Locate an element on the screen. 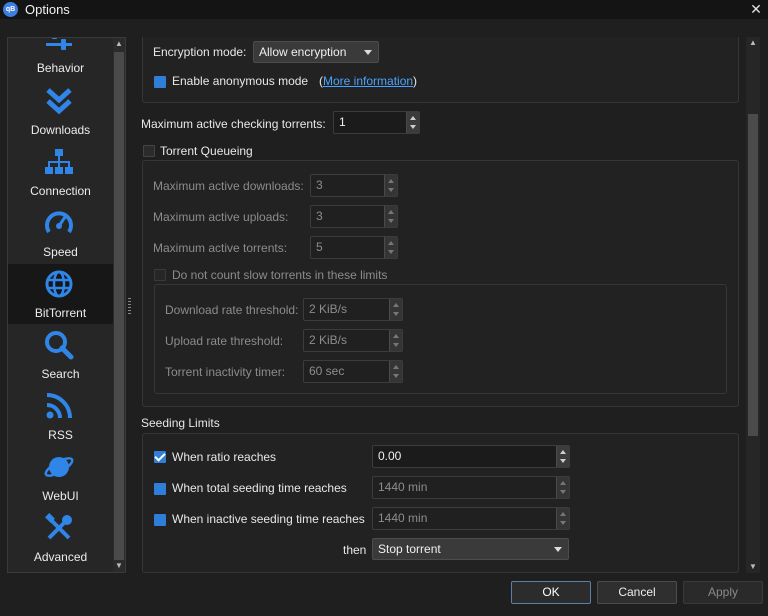  total-seeding-time-spinbox: 1440 min is located at coordinates (471, 487).